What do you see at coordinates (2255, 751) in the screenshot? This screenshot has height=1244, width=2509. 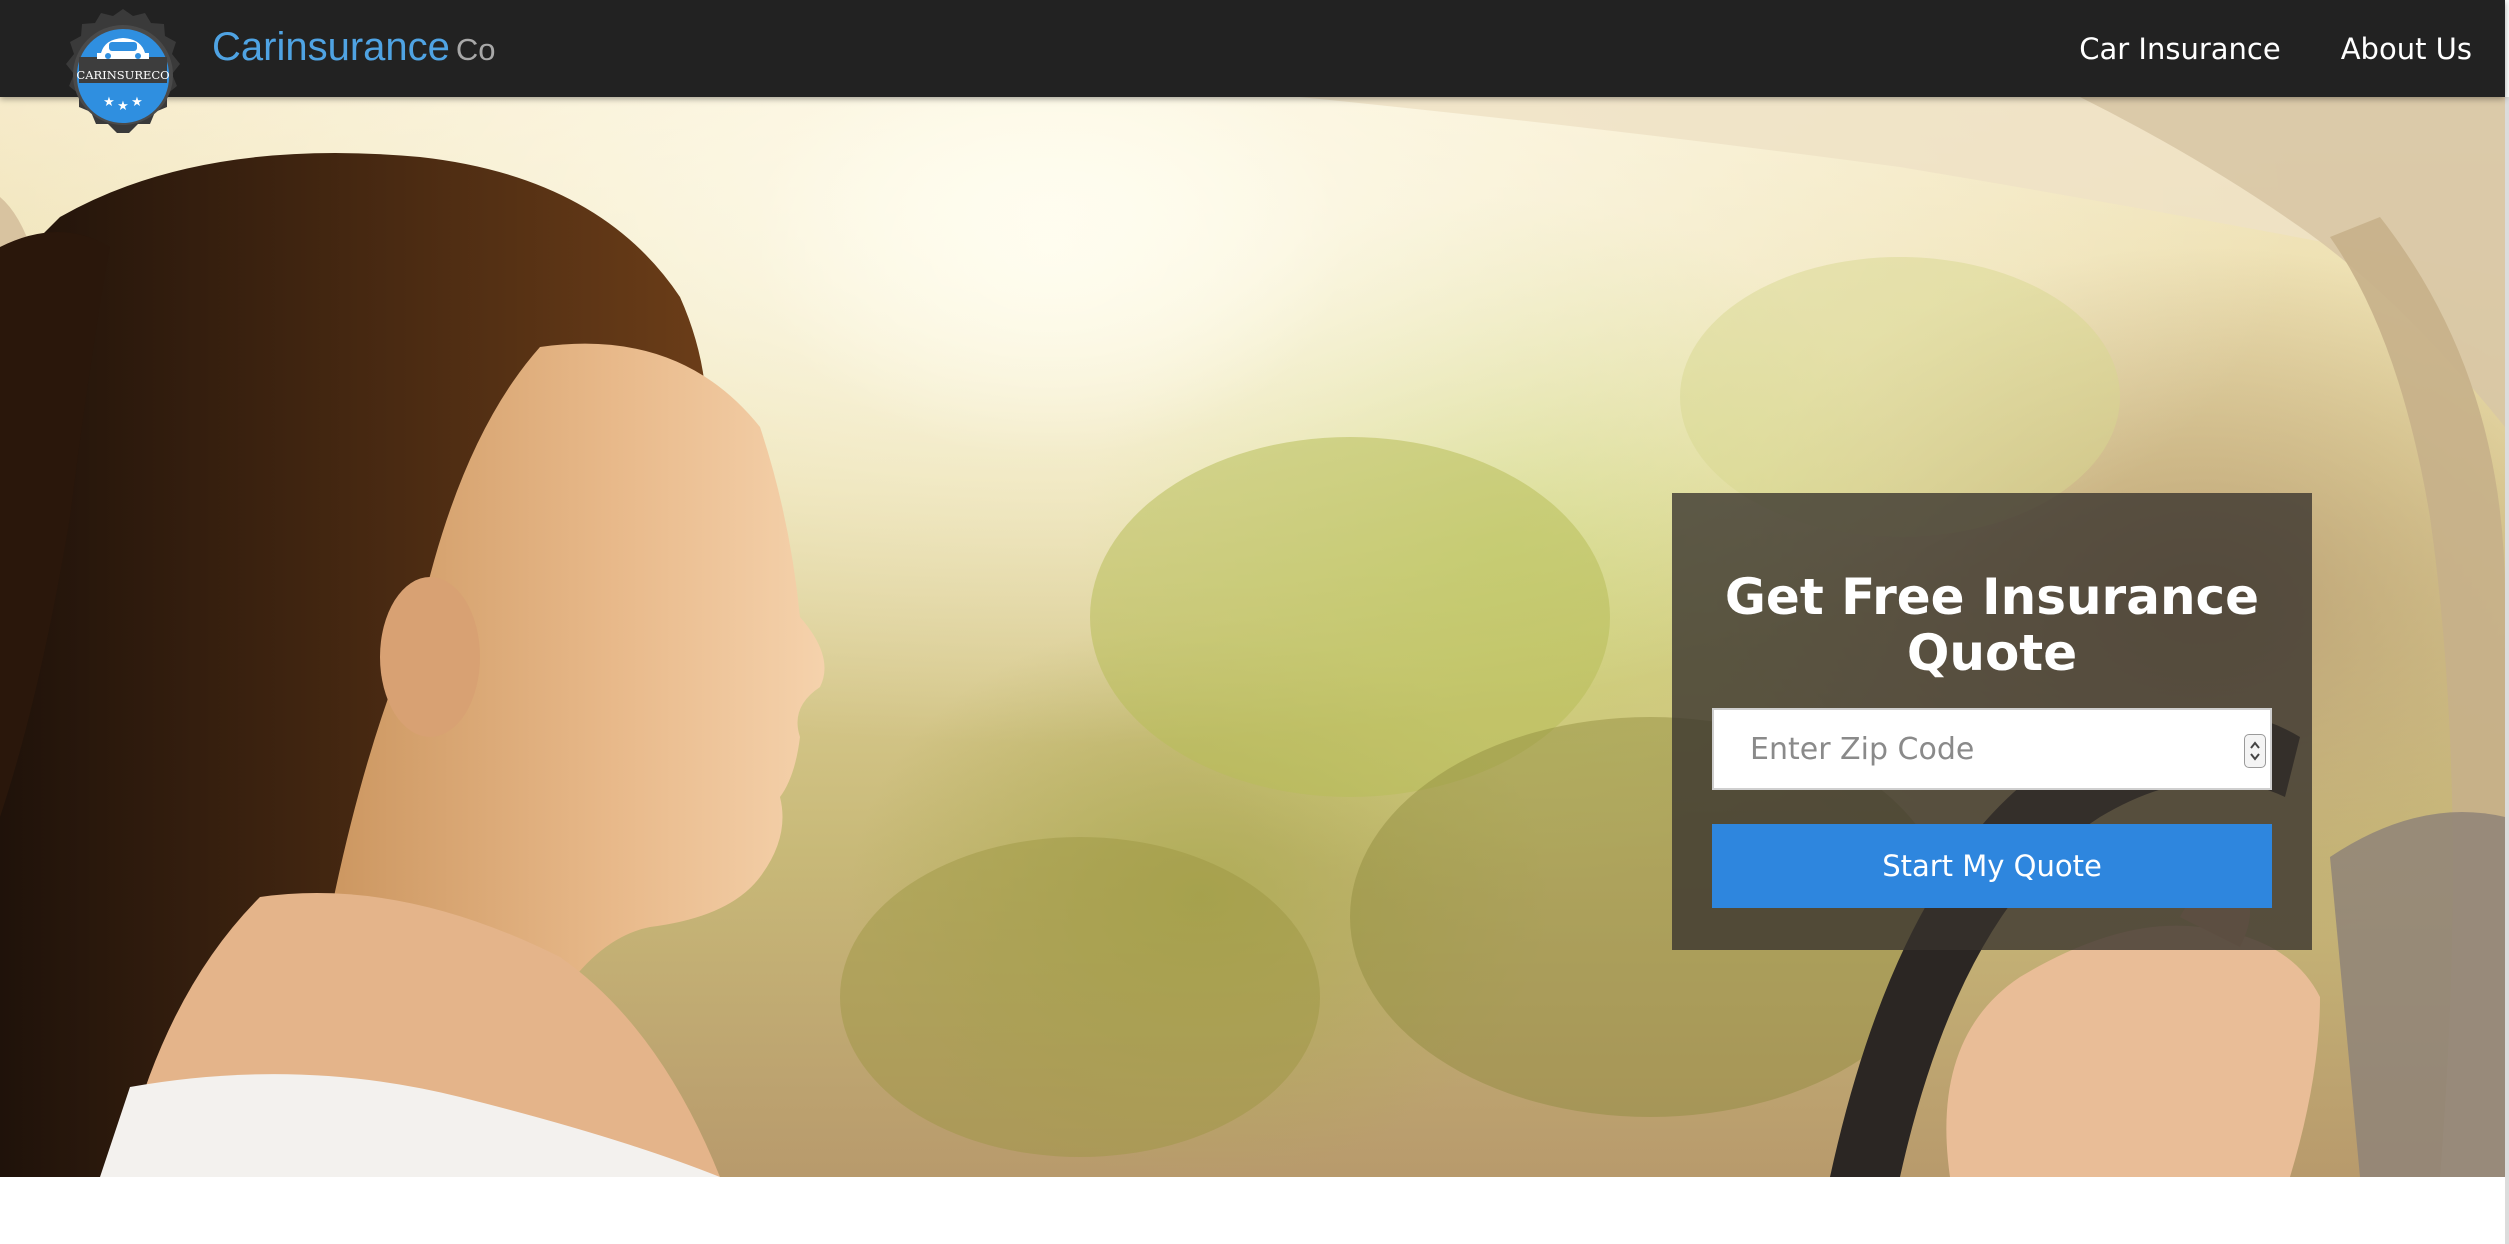 I see `number-spinner-icon` at bounding box center [2255, 751].